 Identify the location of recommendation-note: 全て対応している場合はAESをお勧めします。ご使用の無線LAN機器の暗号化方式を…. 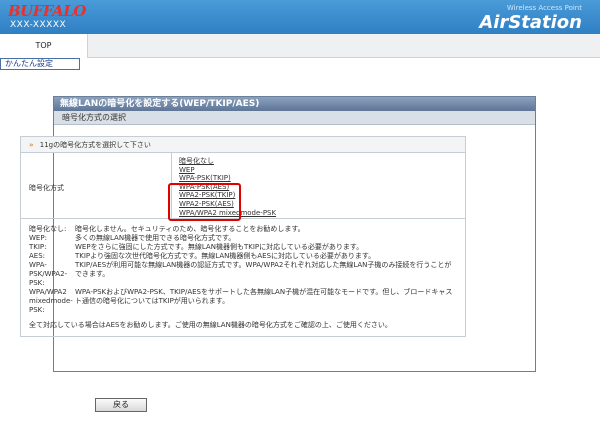
(210, 325).